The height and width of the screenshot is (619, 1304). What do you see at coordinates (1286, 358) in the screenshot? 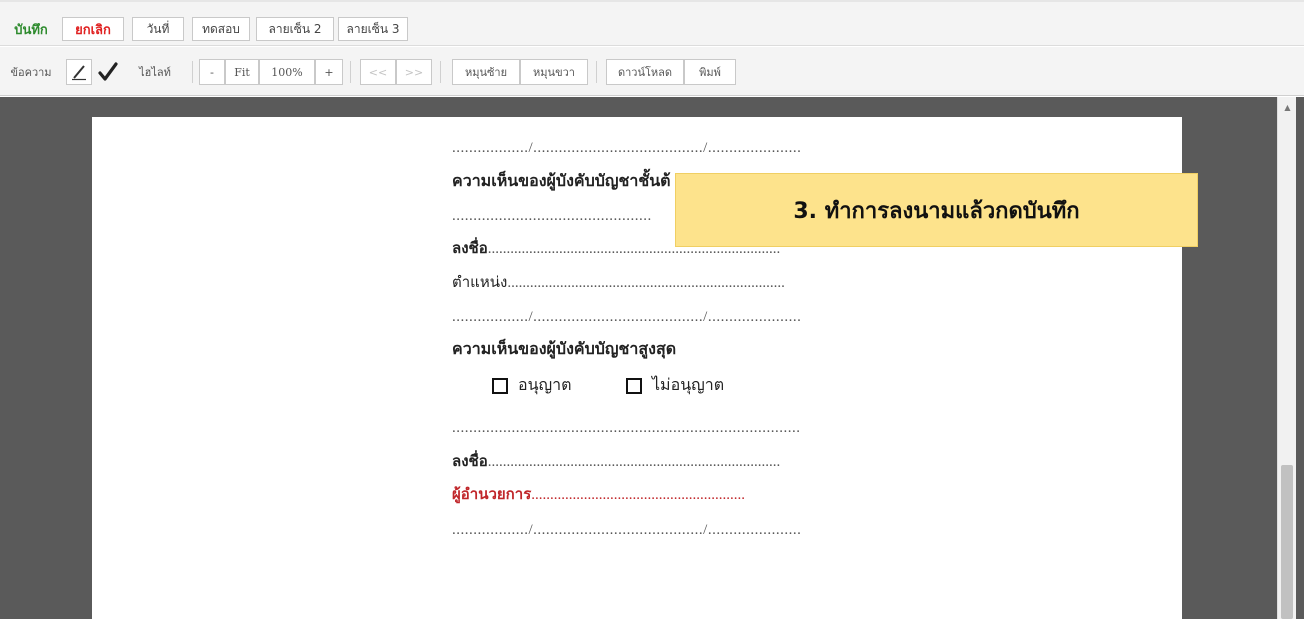
I see `vertical-scrollbar: ▲` at bounding box center [1286, 358].